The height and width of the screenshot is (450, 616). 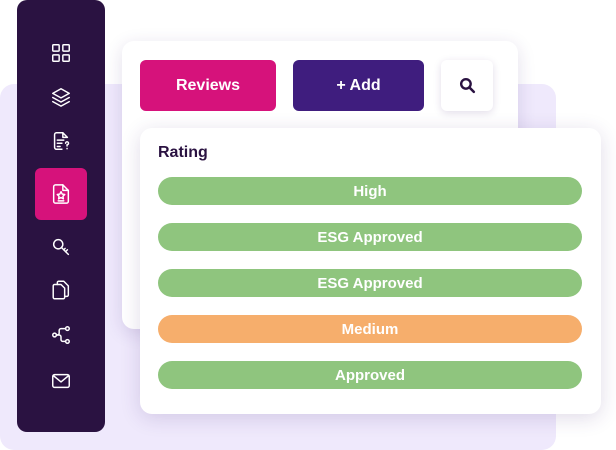 I want to click on sidebar-item-ratings, so click(x=61, y=194).